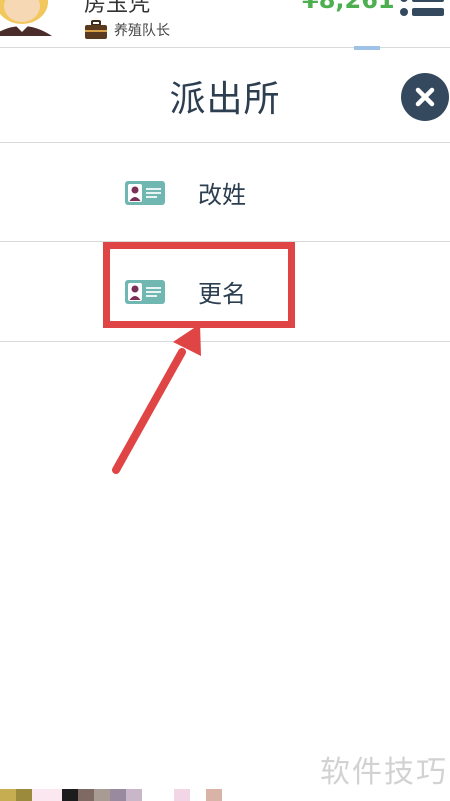  What do you see at coordinates (384, 772) in the screenshot?
I see `watermark: 软件技巧` at bounding box center [384, 772].